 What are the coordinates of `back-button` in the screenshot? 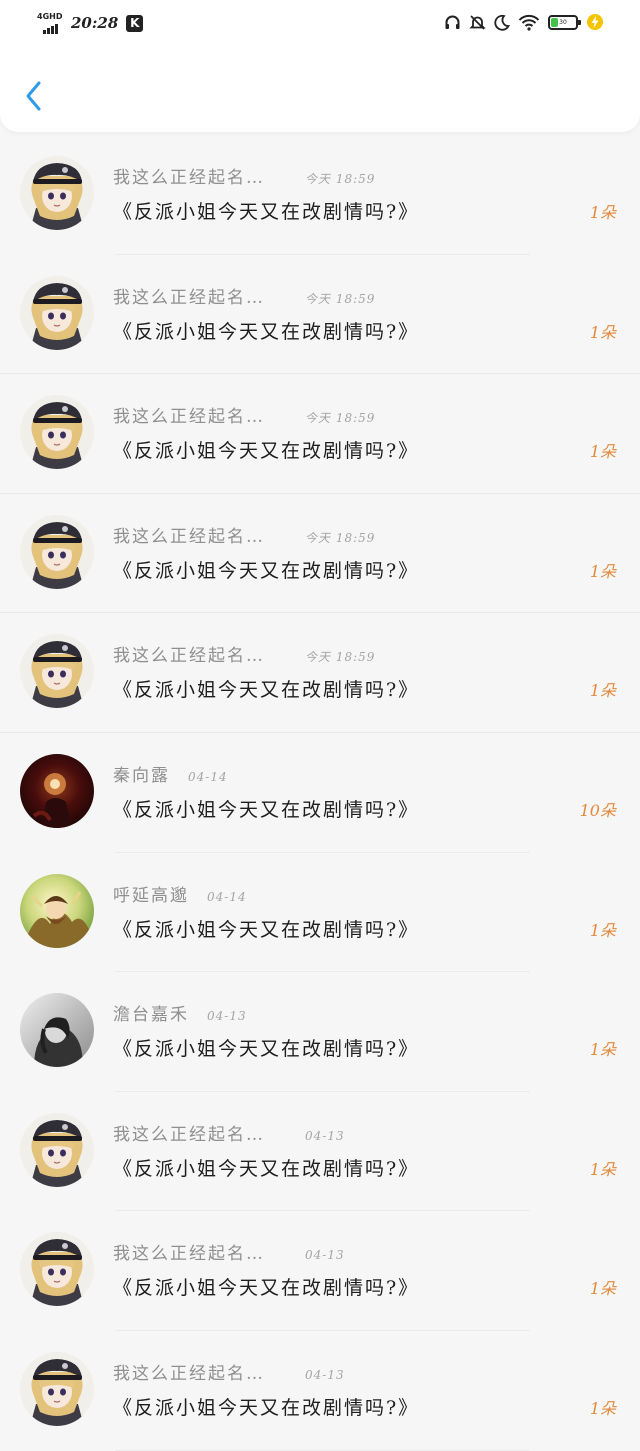 It's located at (34, 96).